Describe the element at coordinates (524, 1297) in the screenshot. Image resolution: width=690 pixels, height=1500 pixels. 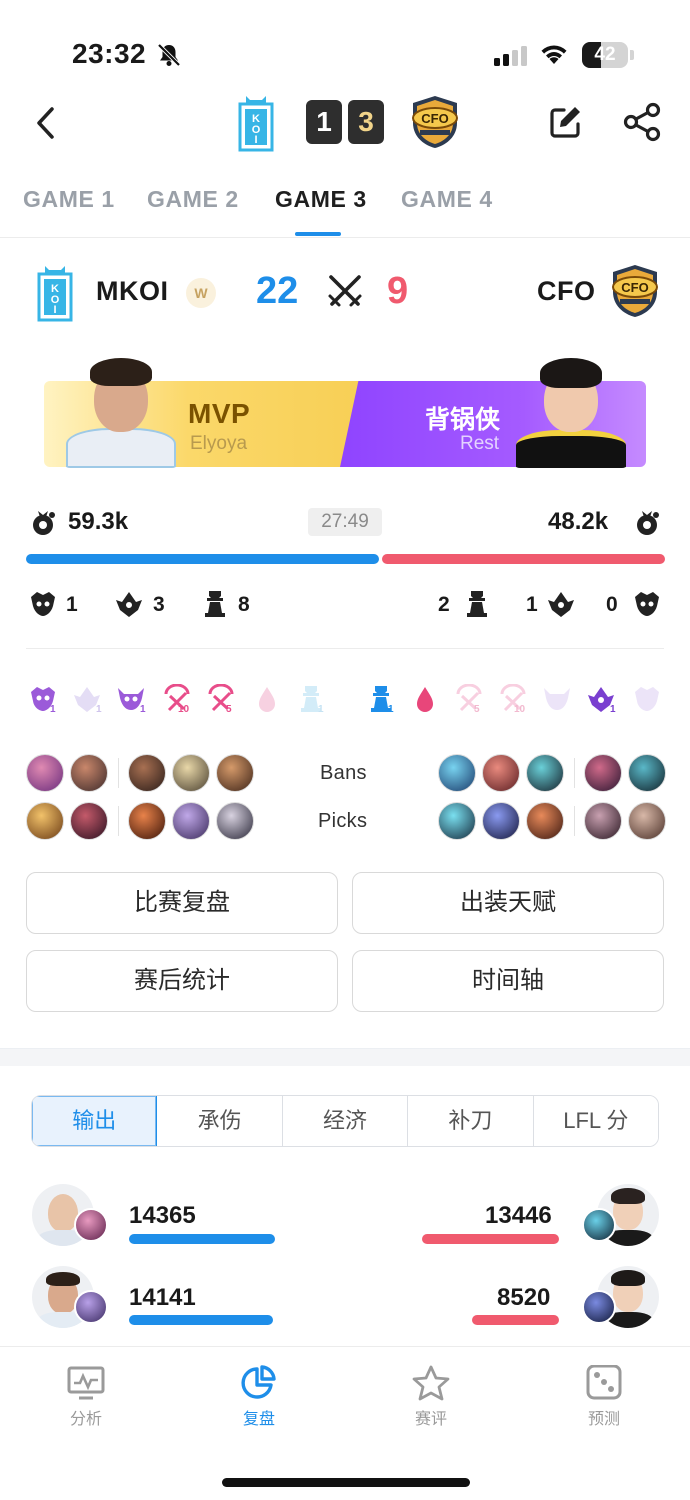
I see `right-damage-value: 8520` at that location.